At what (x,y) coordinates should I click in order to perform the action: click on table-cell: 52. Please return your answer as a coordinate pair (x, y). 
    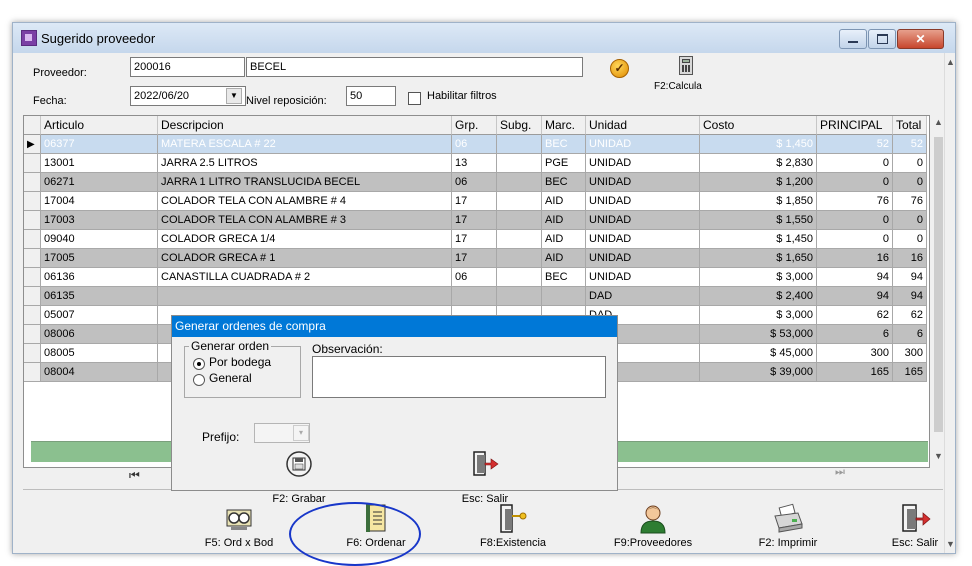
    Looking at the image, I should click on (910, 144).